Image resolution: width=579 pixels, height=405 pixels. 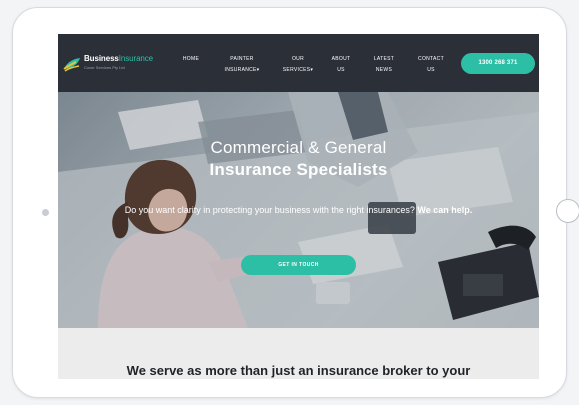 What do you see at coordinates (119, 58) in the screenshot?
I see `logo-title: BusinessInsurance` at bounding box center [119, 58].